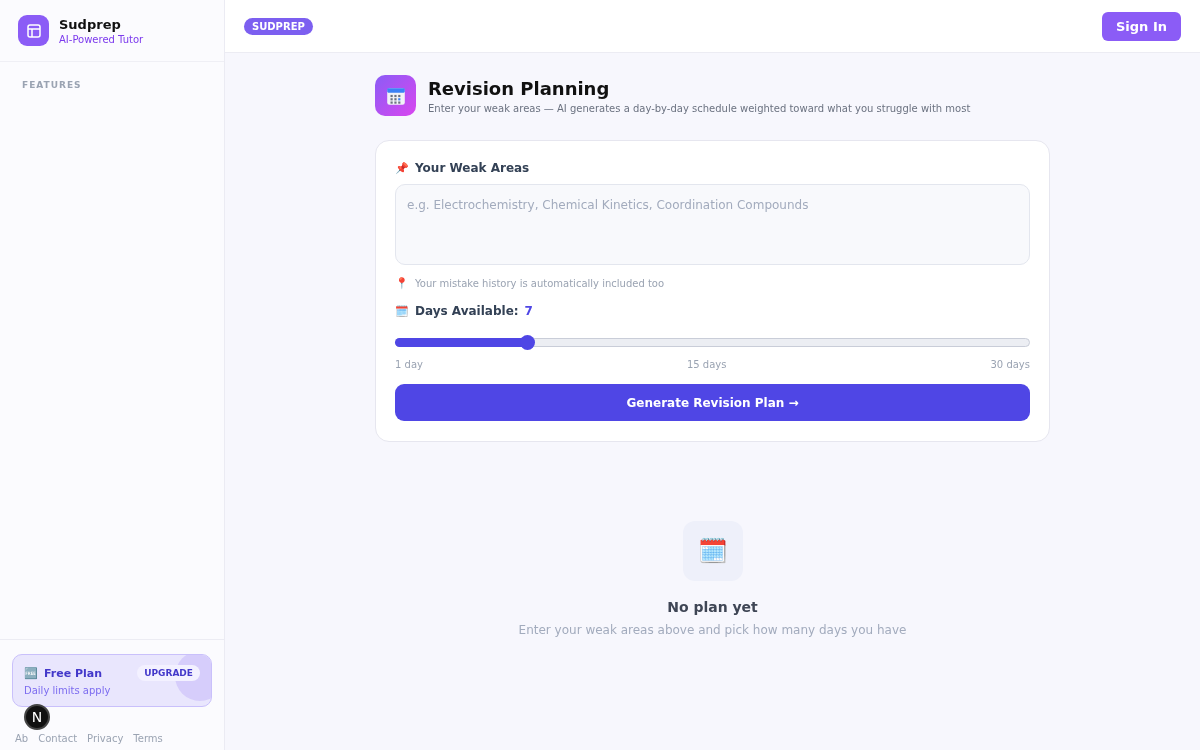 This screenshot has width=1200, height=750. Describe the element at coordinates (52, 85) in the screenshot. I see `section-heading: FEATURES` at that location.